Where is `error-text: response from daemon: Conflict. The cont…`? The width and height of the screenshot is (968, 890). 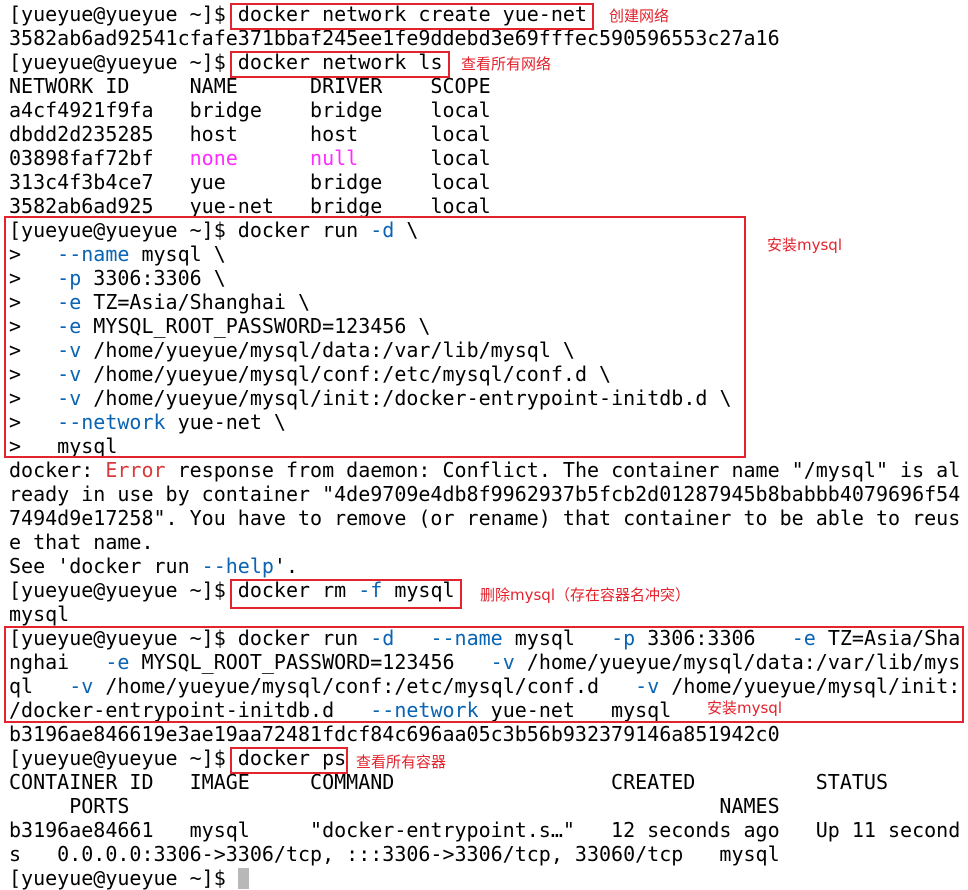 error-text: response from daemon: Conflict. The cont… is located at coordinates (563, 470).